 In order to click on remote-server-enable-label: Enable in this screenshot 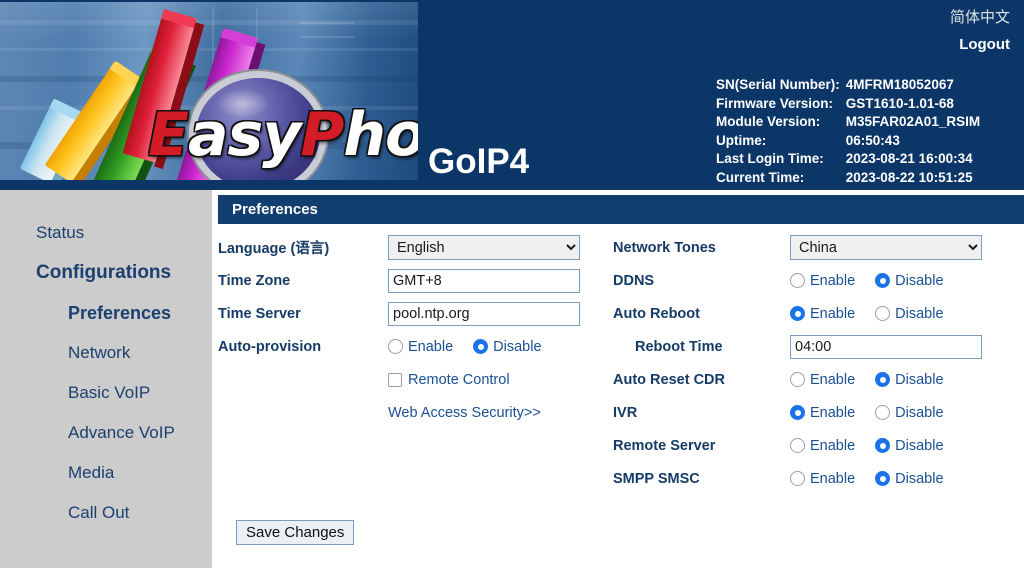, I will do `click(832, 446)`.